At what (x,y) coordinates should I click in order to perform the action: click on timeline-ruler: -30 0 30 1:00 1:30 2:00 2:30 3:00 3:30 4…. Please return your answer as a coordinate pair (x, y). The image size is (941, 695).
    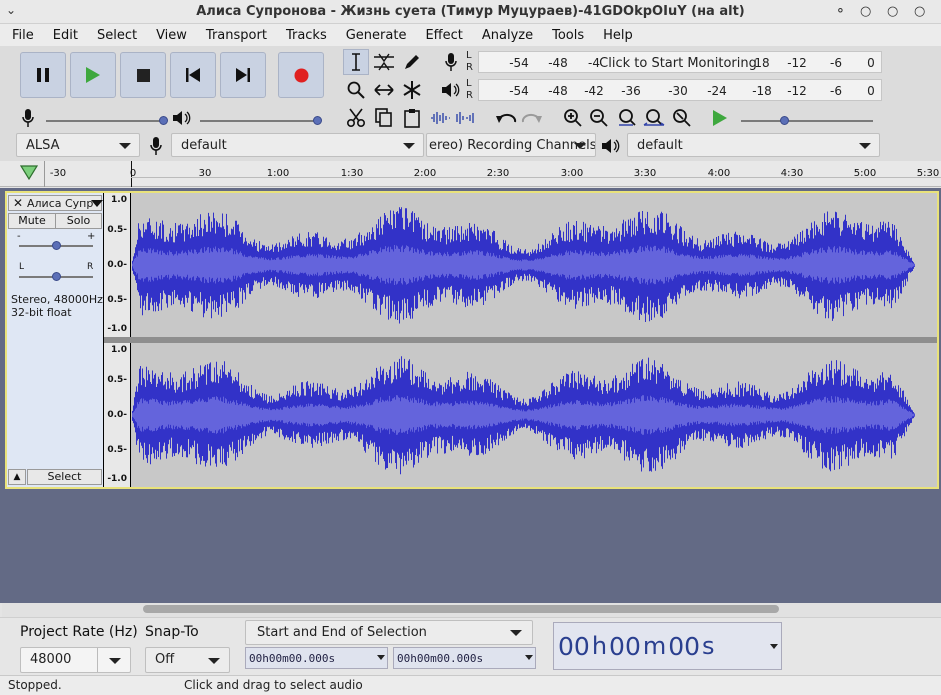
    Looking at the image, I should click on (470, 174).